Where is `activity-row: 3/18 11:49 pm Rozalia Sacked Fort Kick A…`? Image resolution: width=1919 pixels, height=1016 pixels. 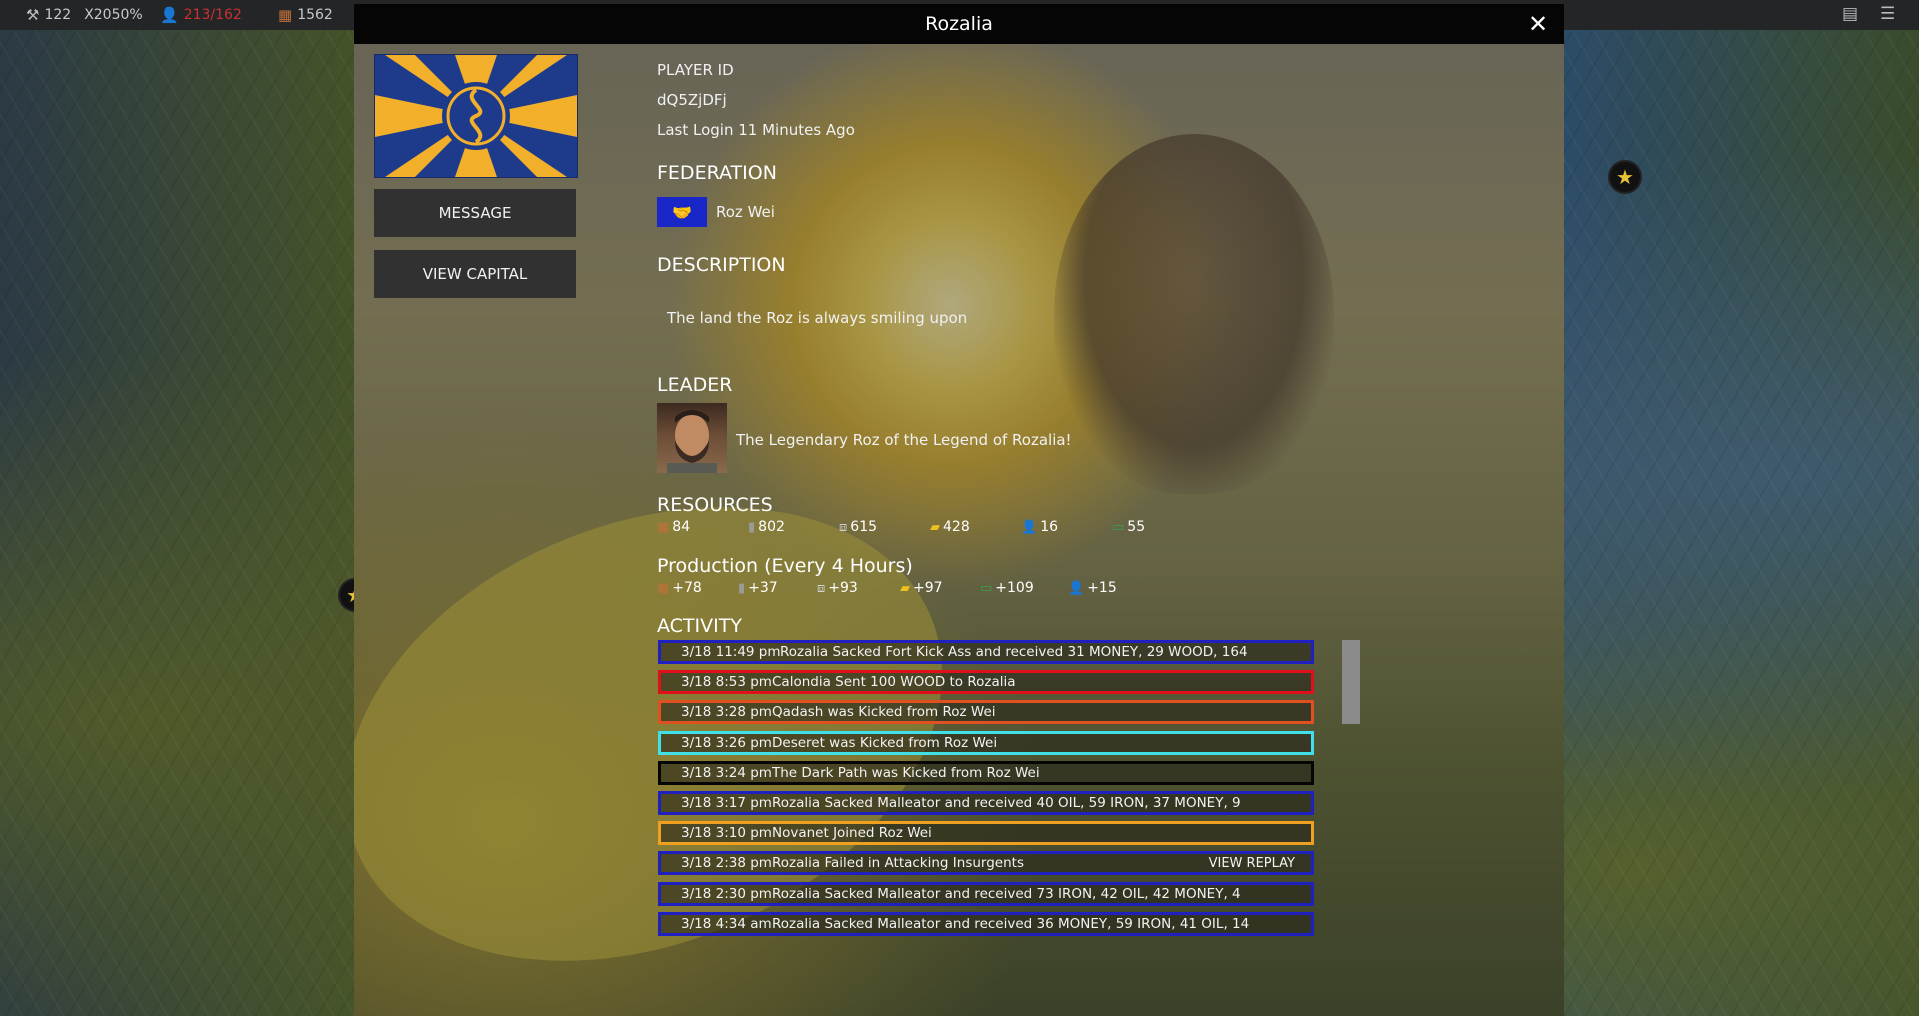
activity-row: 3/18 11:49 pm Rozalia Sacked Fort Kick A… is located at coordinates (986, 652).